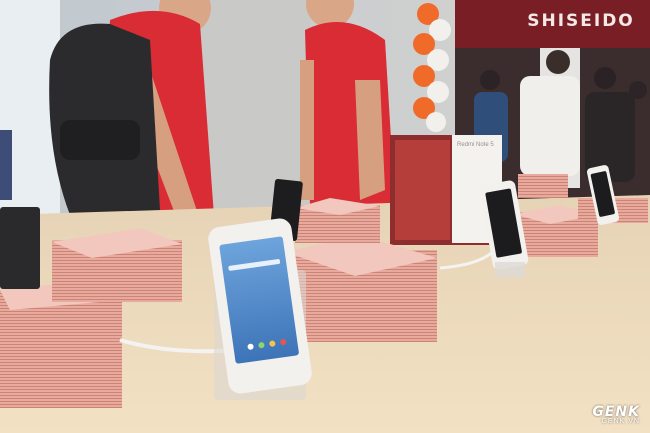 The width and height of the screenshot is (650, 433). What do you see at coordinates (475, 145) in the screenshot?
I see `display-card-text: Redmi Note 5` at bounding box center [475, 145].